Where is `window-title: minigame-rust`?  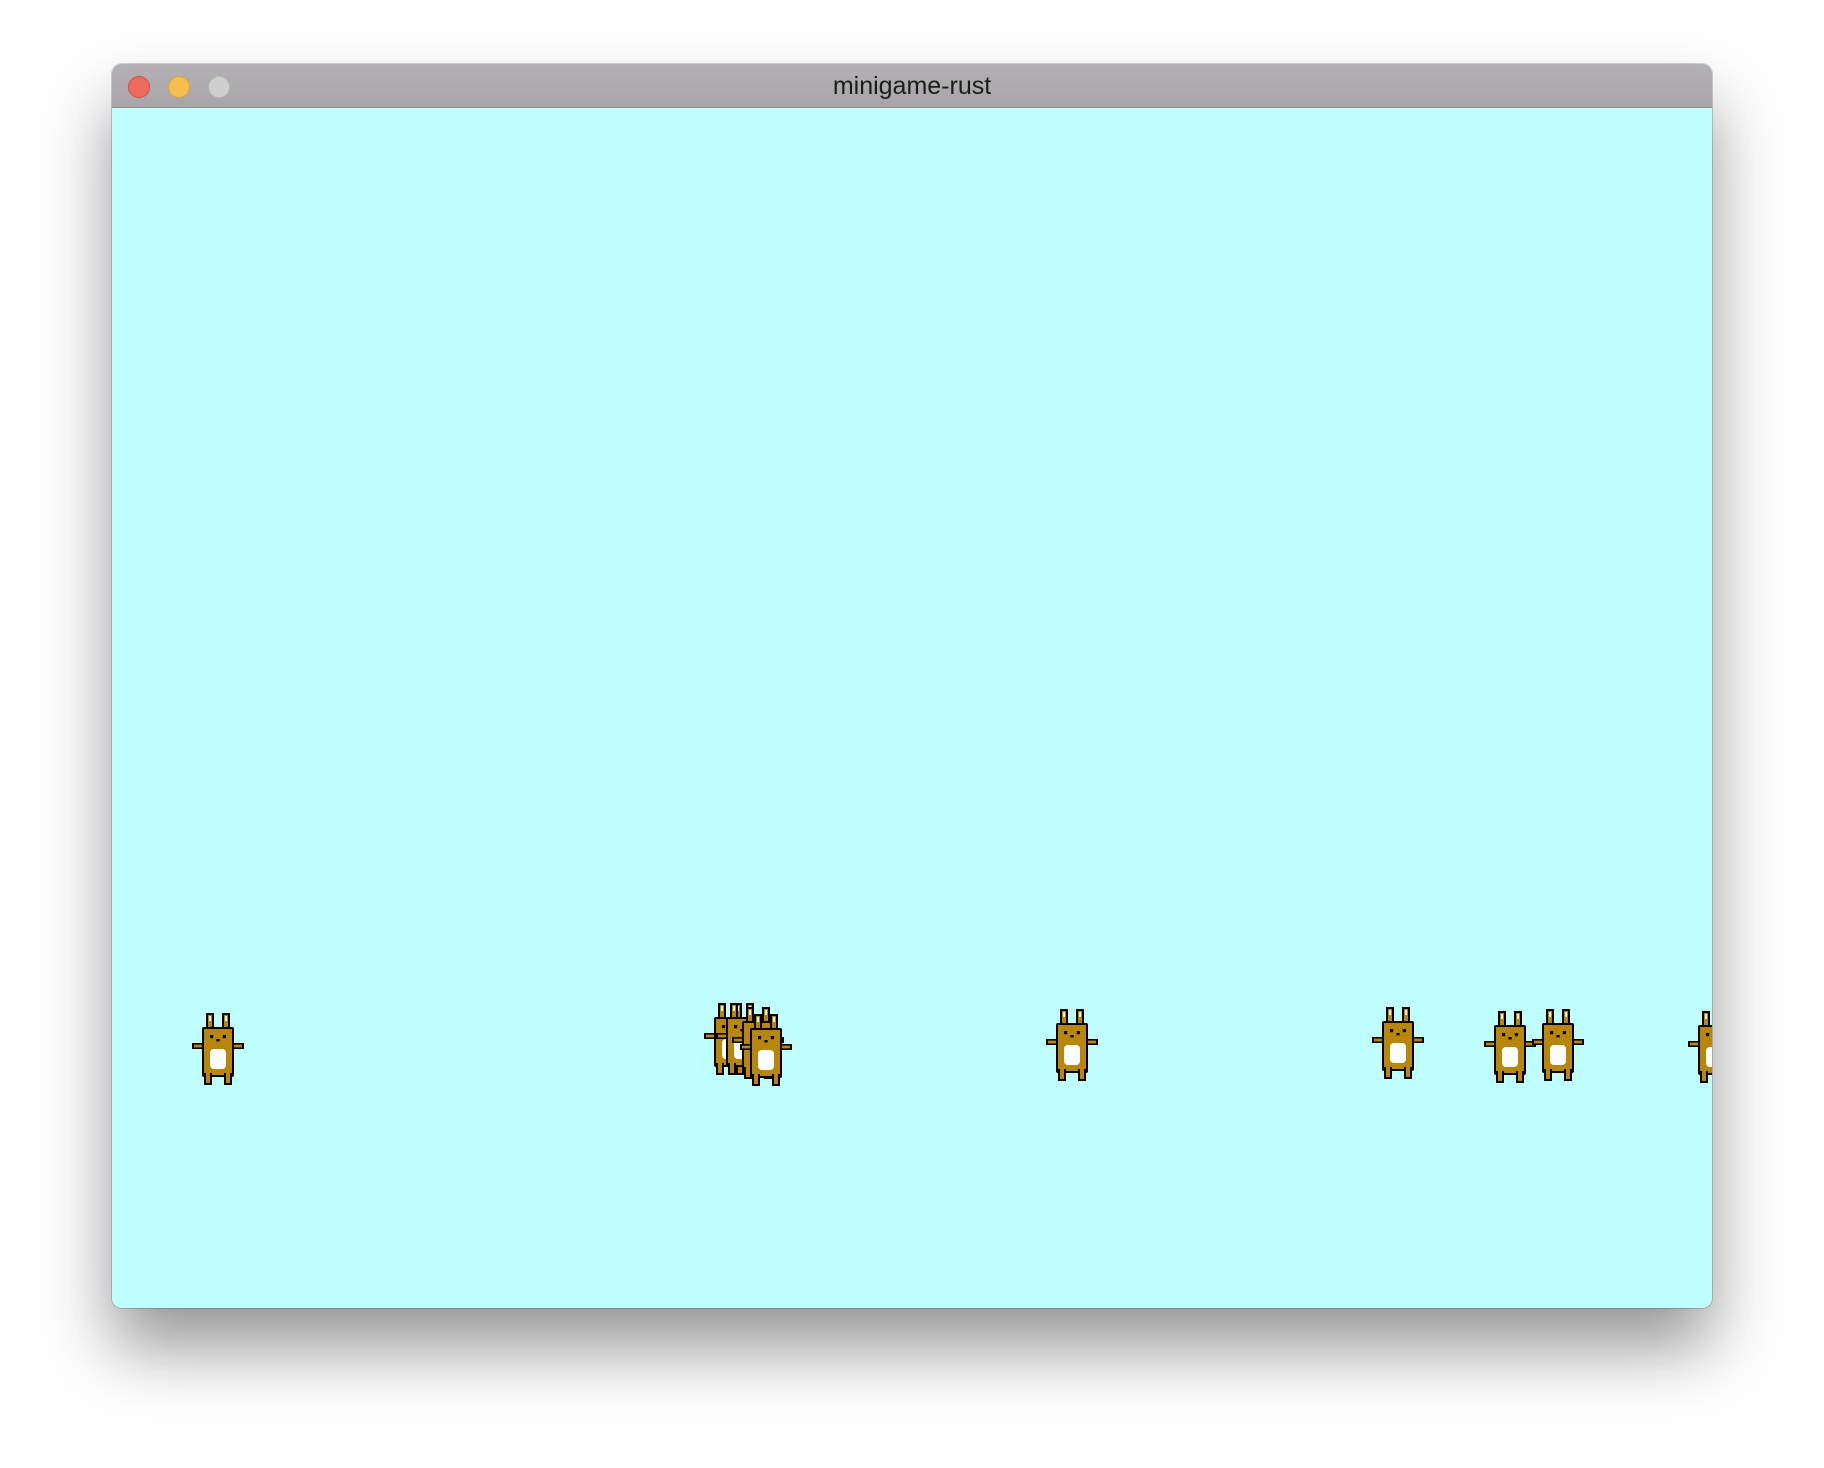
window-title: minigame-rust is located at coordinates (912, 86).